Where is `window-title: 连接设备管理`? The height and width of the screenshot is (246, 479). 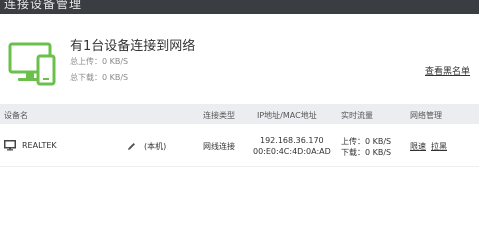 window-title: 连接设备管理 is located at coordinates (43, 5).